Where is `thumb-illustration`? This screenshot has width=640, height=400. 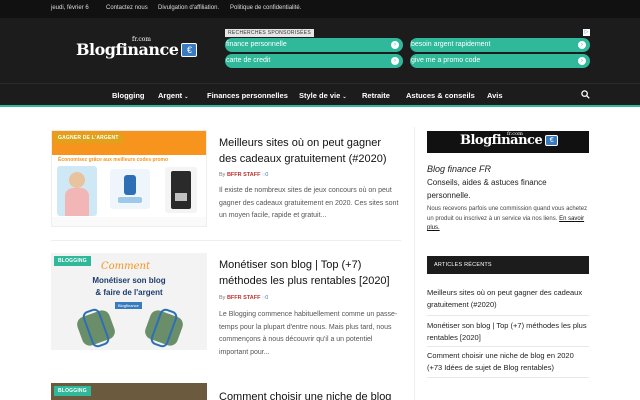 thumb-illustration is located at coordinates (130, 189).